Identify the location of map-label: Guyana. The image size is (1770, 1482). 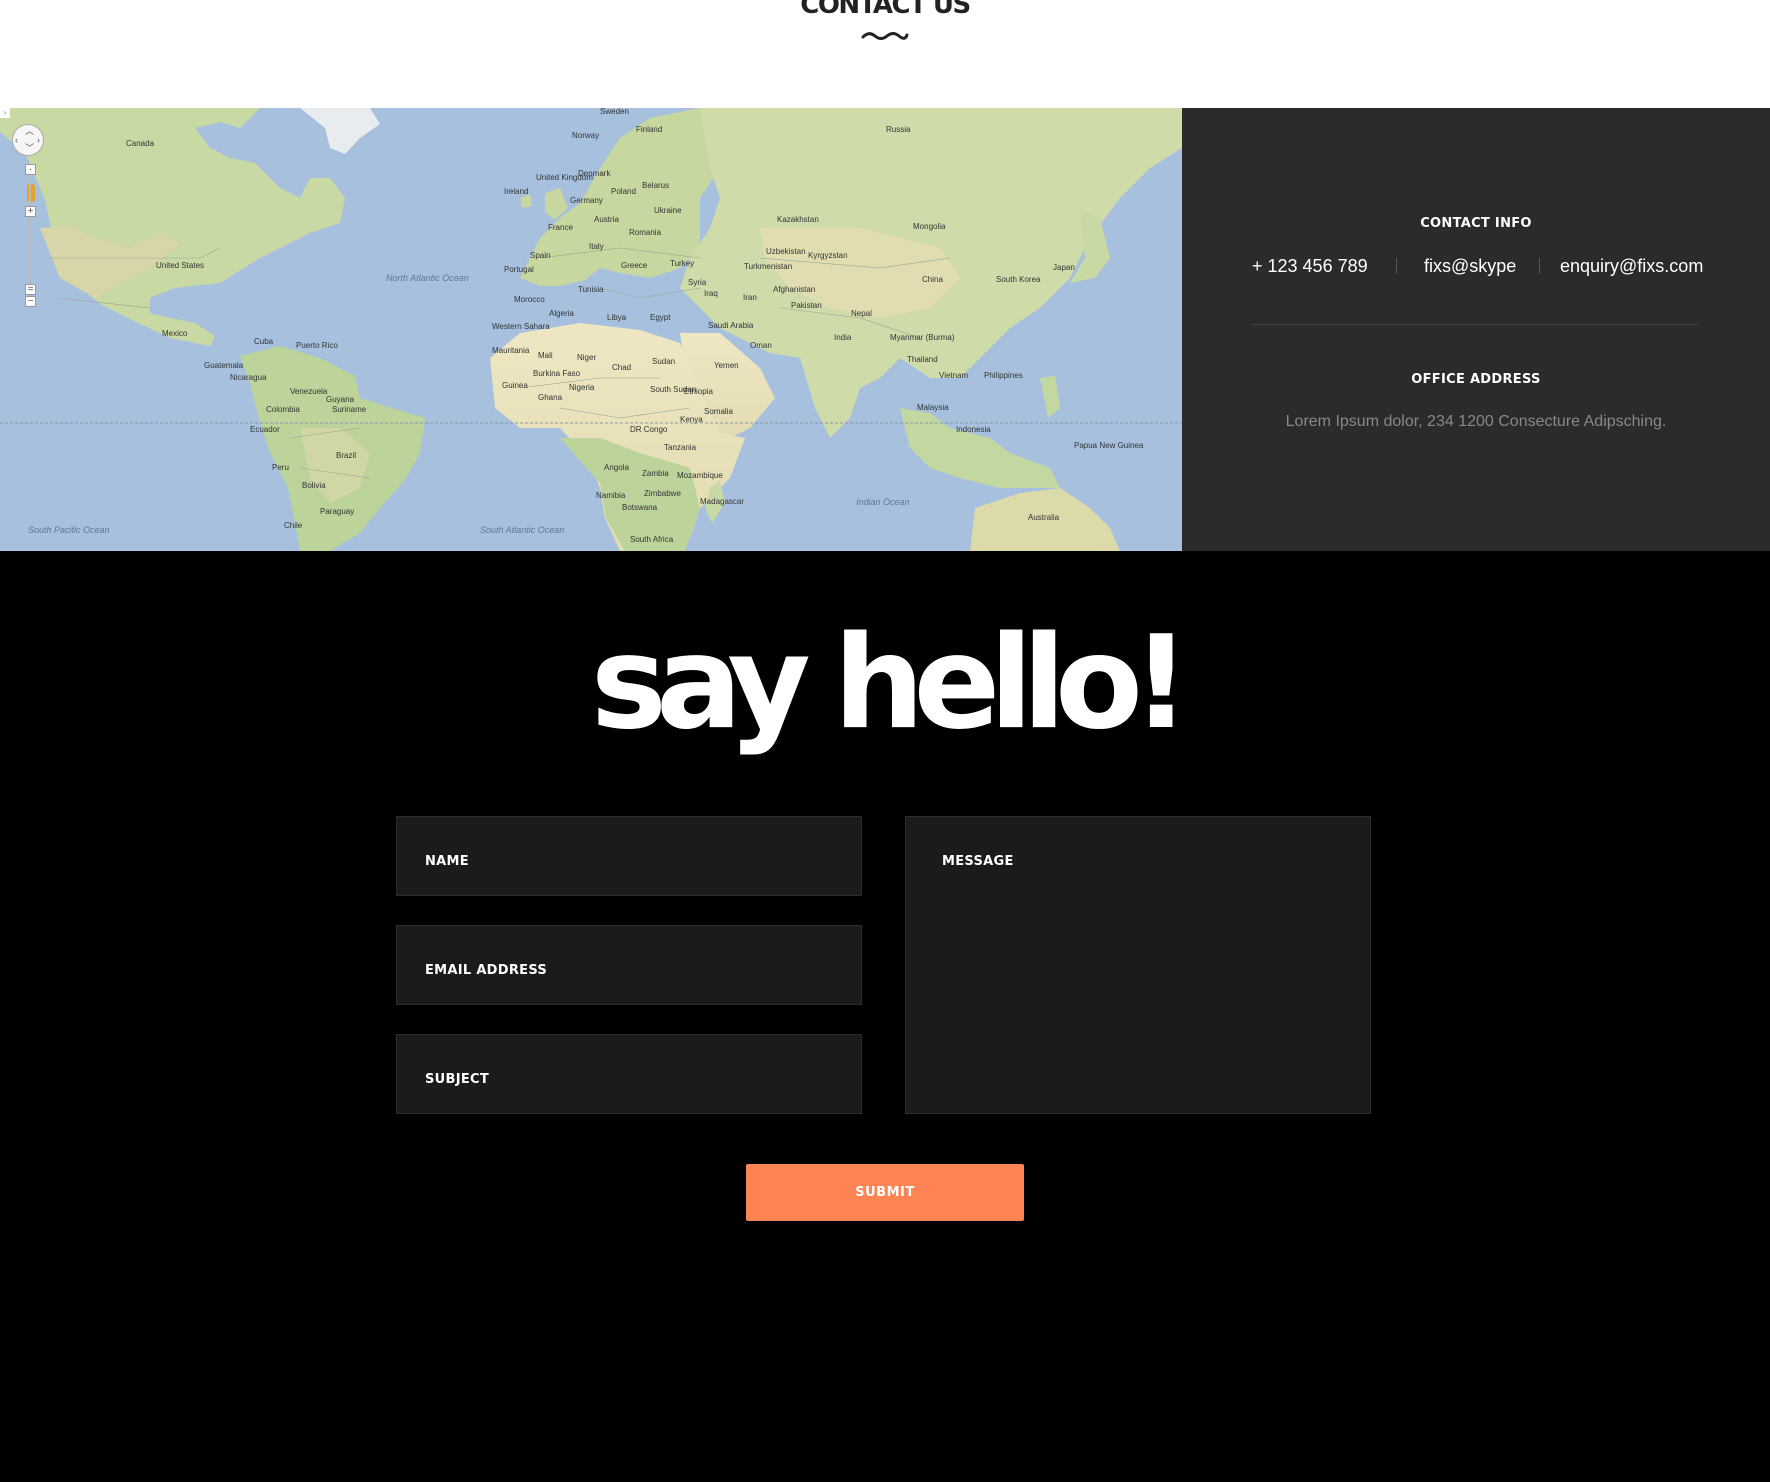
(340, 399).